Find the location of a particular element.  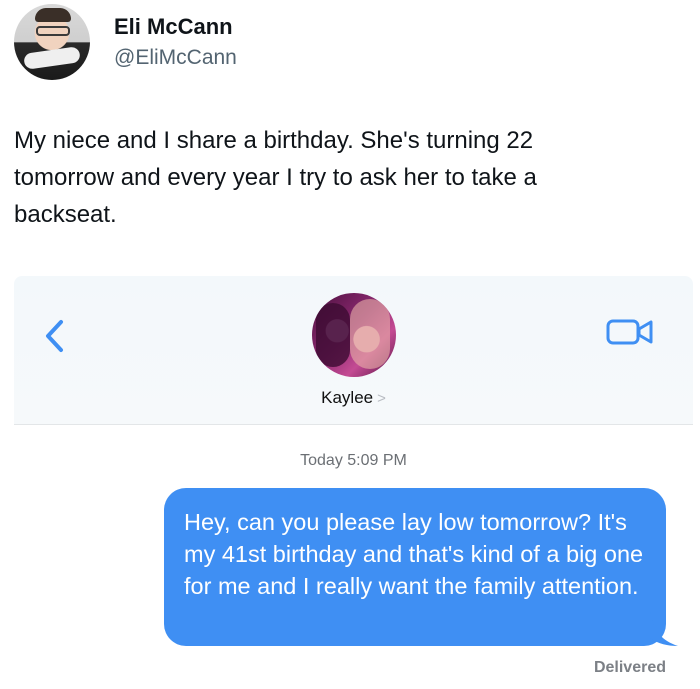

avatar-glasses is located at coordinates (53, 31).